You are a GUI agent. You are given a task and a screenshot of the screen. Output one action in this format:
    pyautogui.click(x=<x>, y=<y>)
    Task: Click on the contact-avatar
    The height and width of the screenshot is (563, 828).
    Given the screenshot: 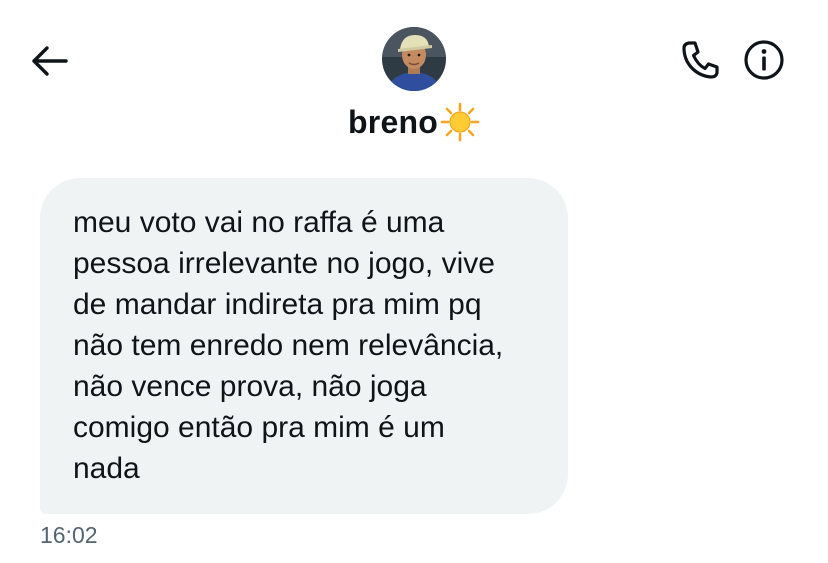 What is the action you would take?
    pyautogui.click(x=414, y=59)
    